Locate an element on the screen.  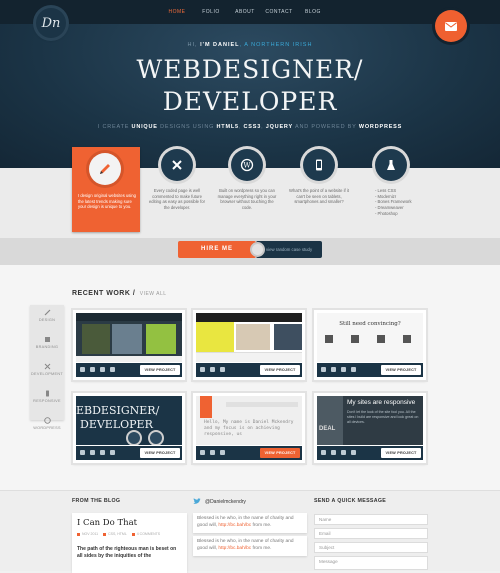
filter-label: BRANDING is located at coordinates (47, 347).